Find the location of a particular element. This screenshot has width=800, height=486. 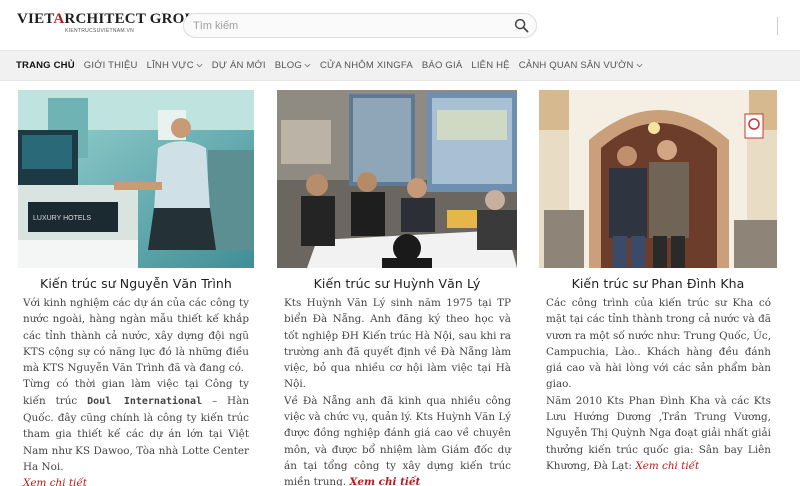

nav-item-7: LIÊN HỆ is located at coordinates (490, 65).